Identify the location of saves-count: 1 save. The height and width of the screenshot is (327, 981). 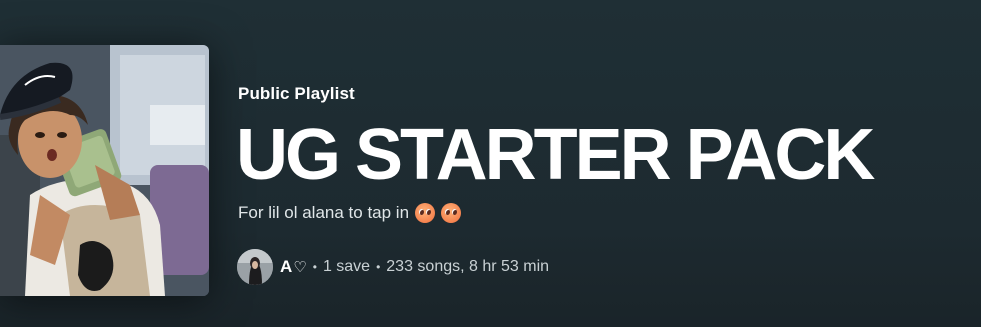
(346, 266).